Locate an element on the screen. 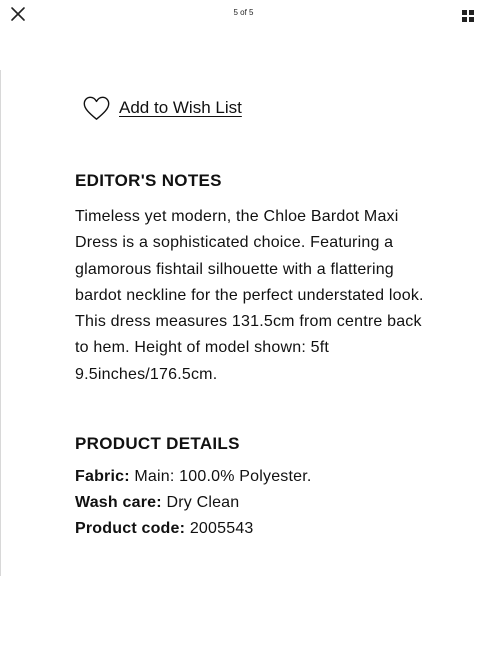 The width and height of the screenshot is (487, 650). wash-care-row: Wash care: Dry Clean is located at coordinates (157, 503).